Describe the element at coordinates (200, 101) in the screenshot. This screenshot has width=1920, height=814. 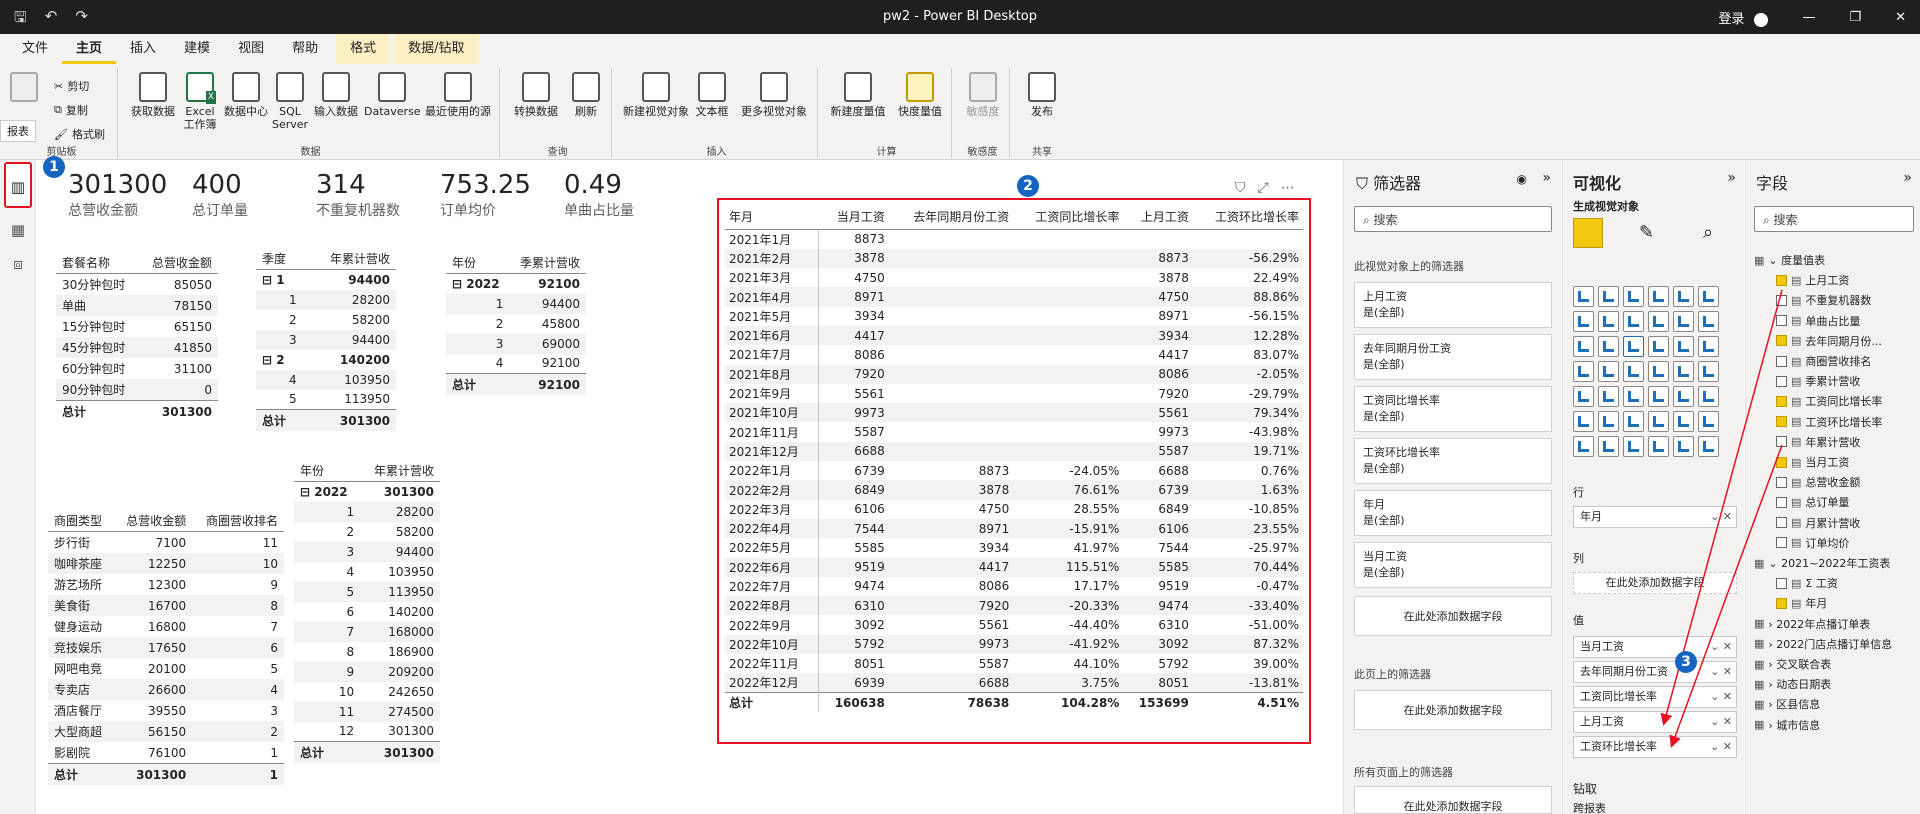
I see `excel-button: Excel 工作簿` at that location.